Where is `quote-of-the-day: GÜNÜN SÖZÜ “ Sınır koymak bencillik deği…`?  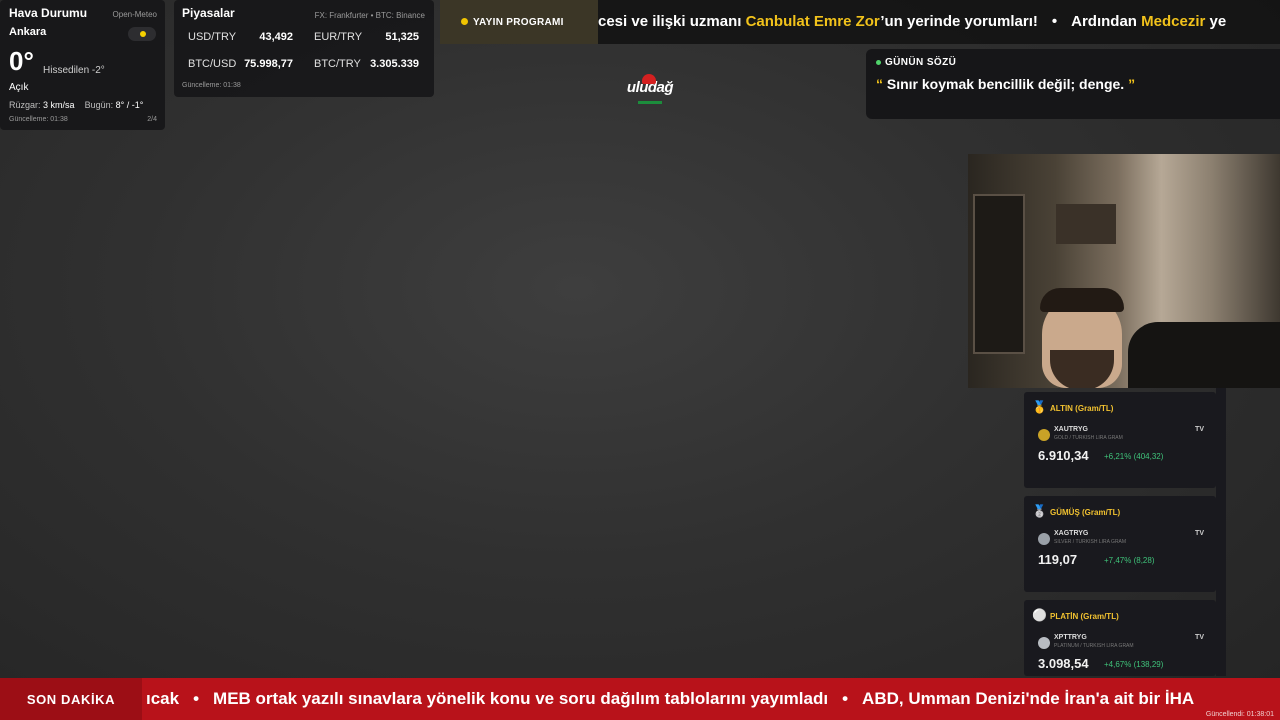 quote-of-the-day: GÜNÜN SÖZÜ “ Sınır koymak bencillik deği… is located at coordinates (1073, 84).